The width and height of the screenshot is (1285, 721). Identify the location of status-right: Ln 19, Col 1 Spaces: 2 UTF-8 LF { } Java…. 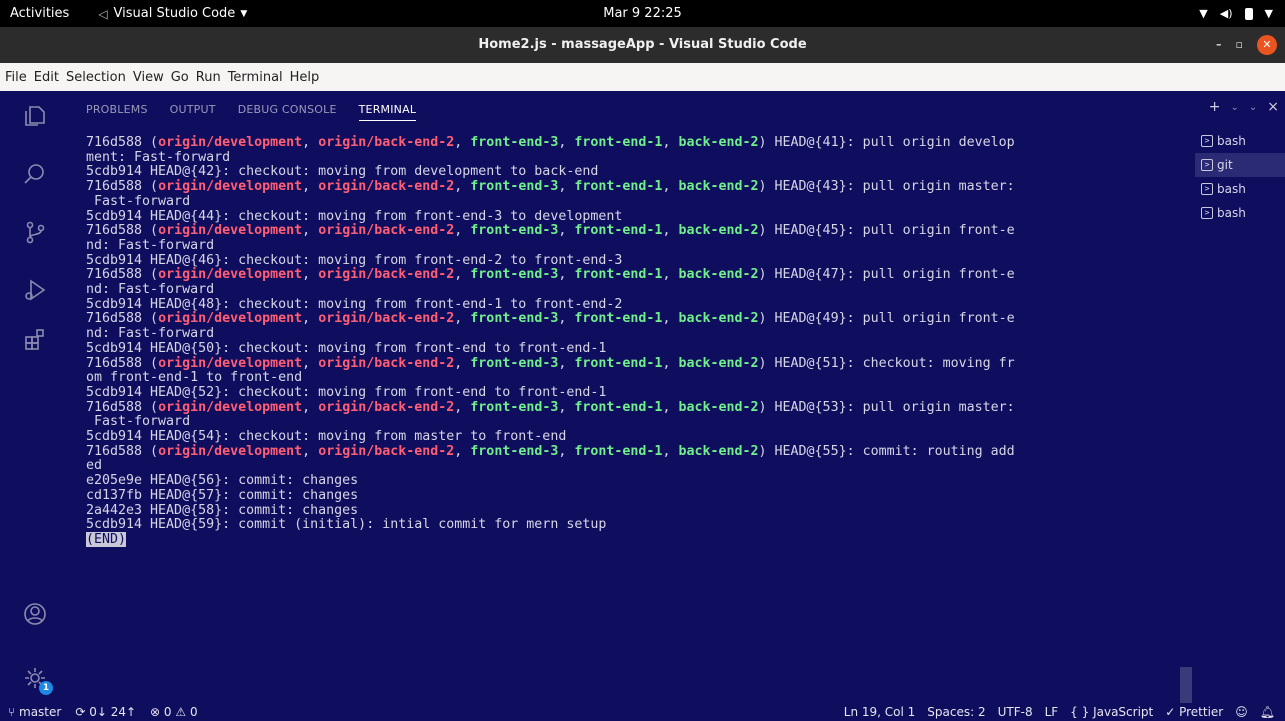
(1059, 712).